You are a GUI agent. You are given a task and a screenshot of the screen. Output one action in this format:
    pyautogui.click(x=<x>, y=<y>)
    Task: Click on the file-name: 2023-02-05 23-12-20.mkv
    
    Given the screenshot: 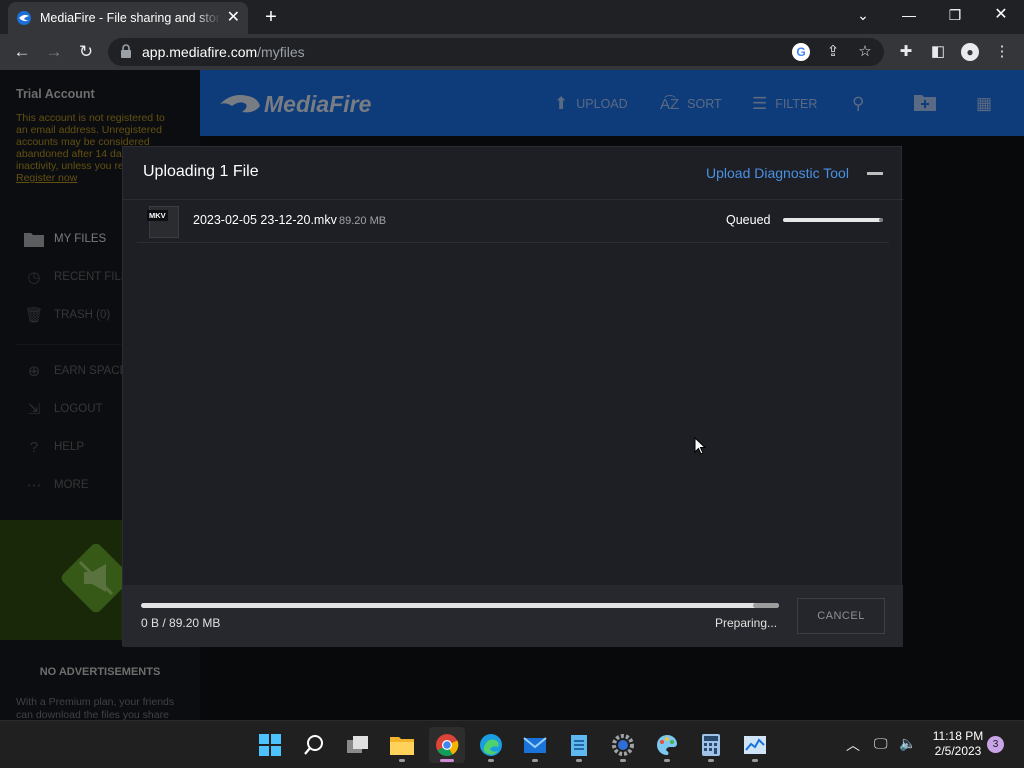 What is the action you would take?
    pyautogui.click(x=265, y=220)
    